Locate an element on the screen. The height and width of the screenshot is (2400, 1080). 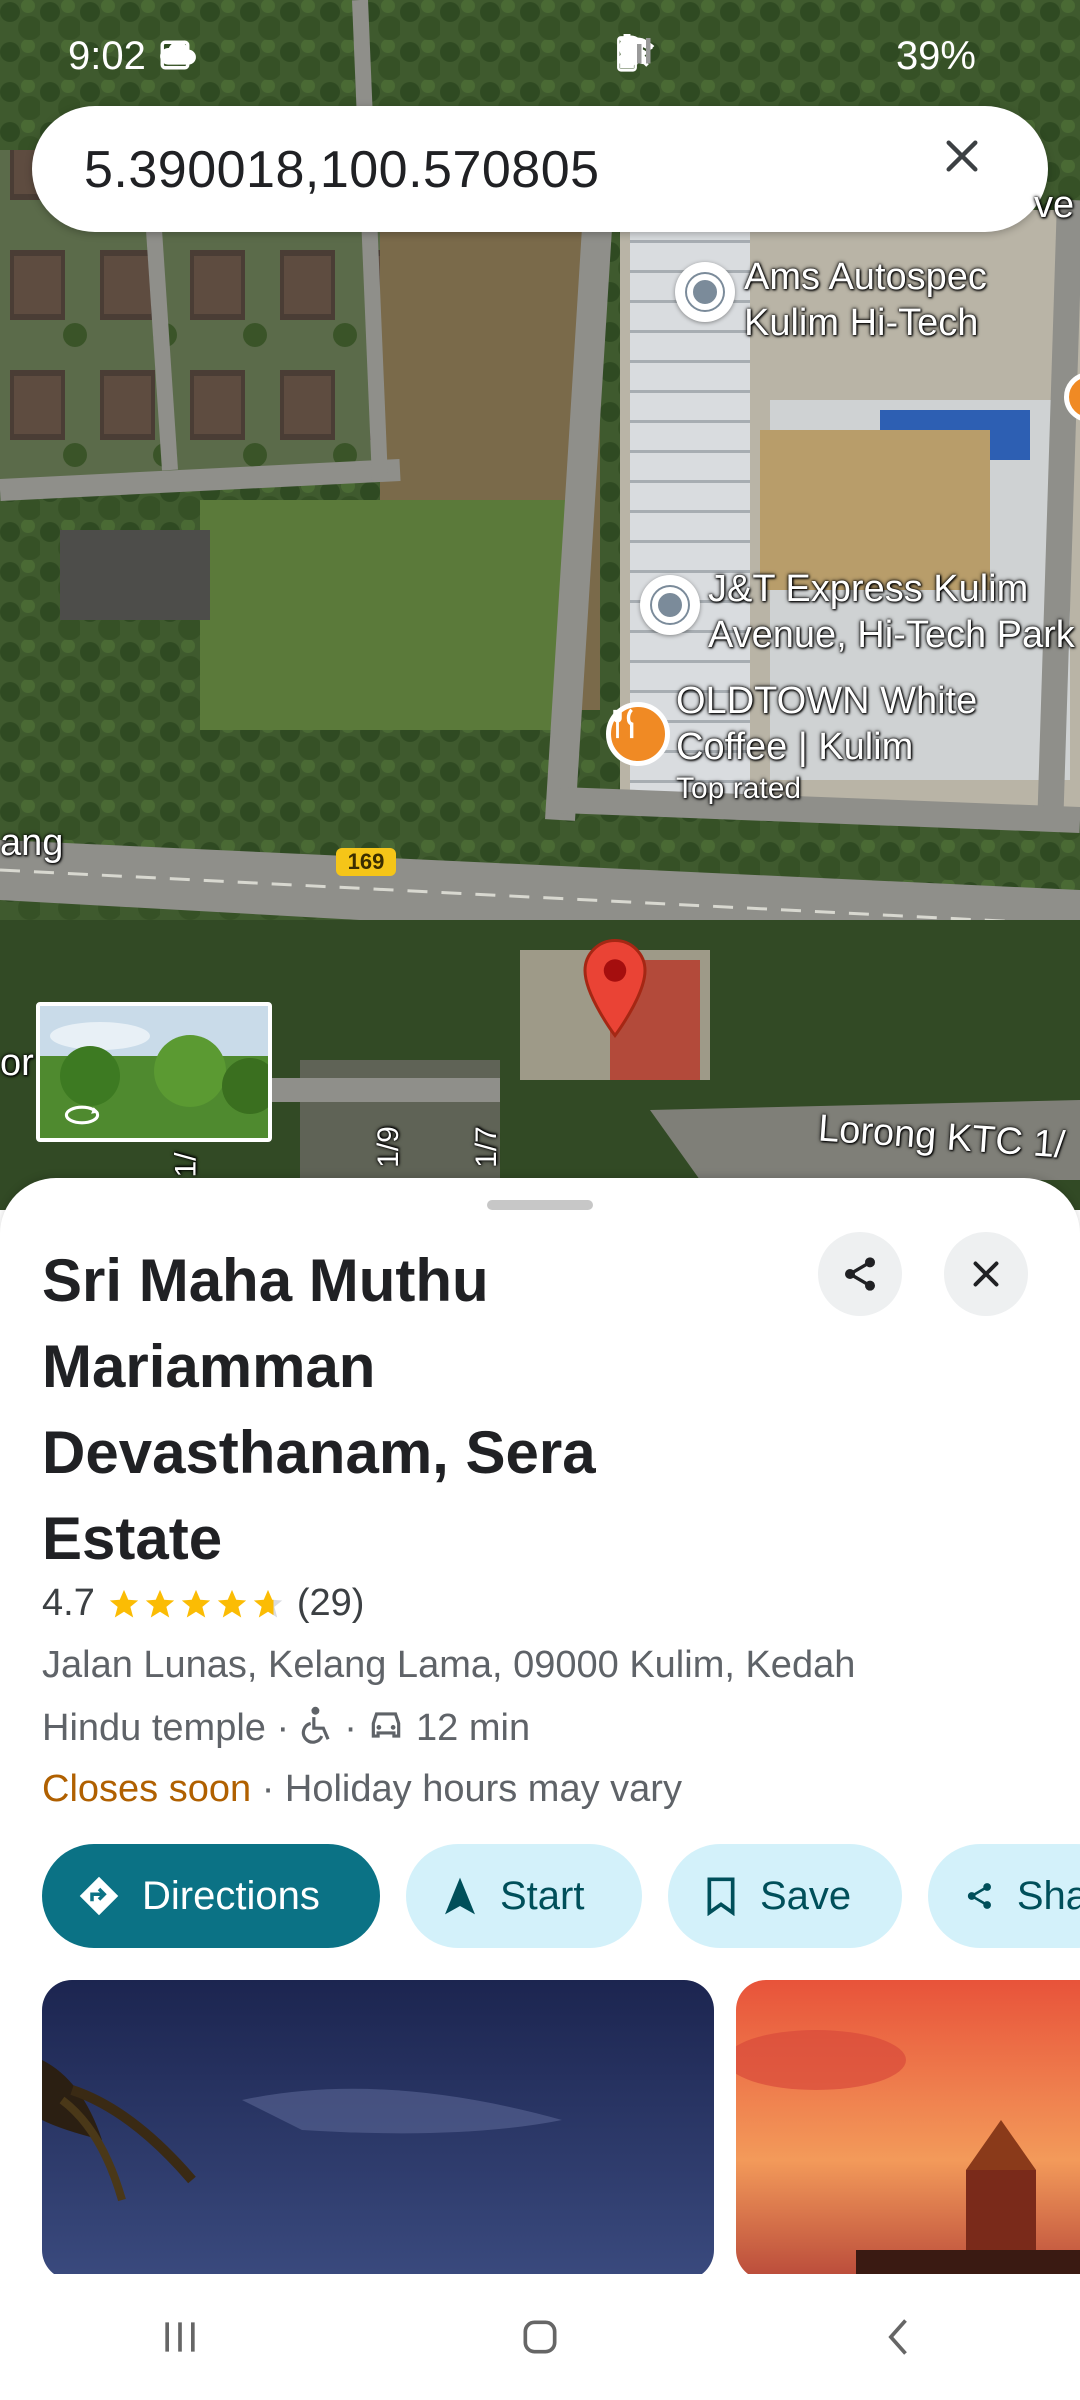
signal-icon is located at coordinates (748, 57).